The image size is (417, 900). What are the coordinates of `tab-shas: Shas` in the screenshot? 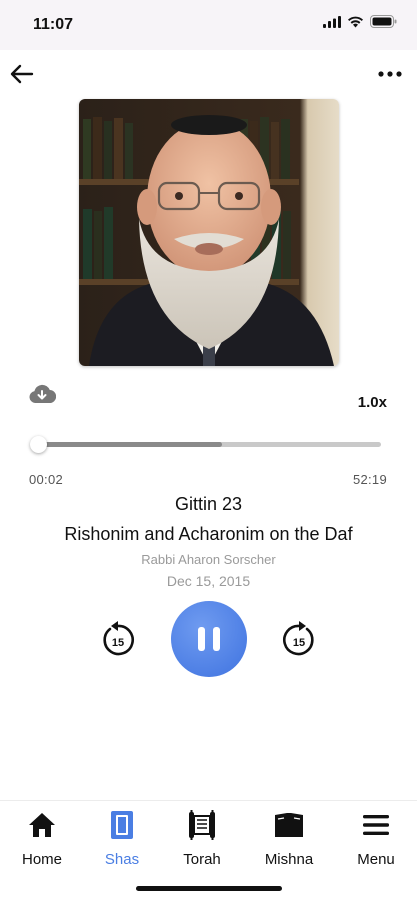 It's located at (122, 838).